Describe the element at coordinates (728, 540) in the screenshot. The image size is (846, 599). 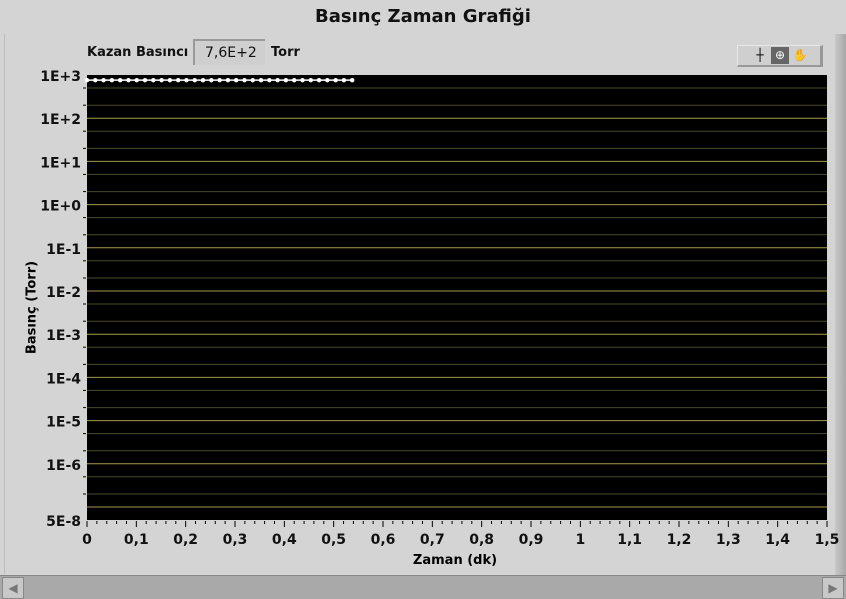
I see `x-tick-label: 1,3` at that location.